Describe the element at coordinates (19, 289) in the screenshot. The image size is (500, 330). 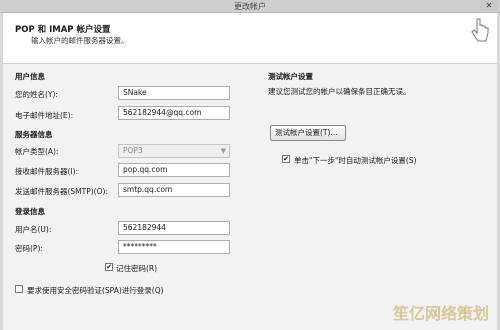
I see `spa-checkbox` at that location.